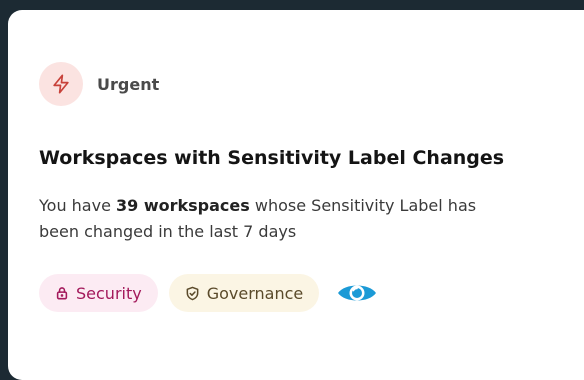 This screenshot has height=380, width=584. I want to click on tag-list: Security Governance, so click(209, 293).